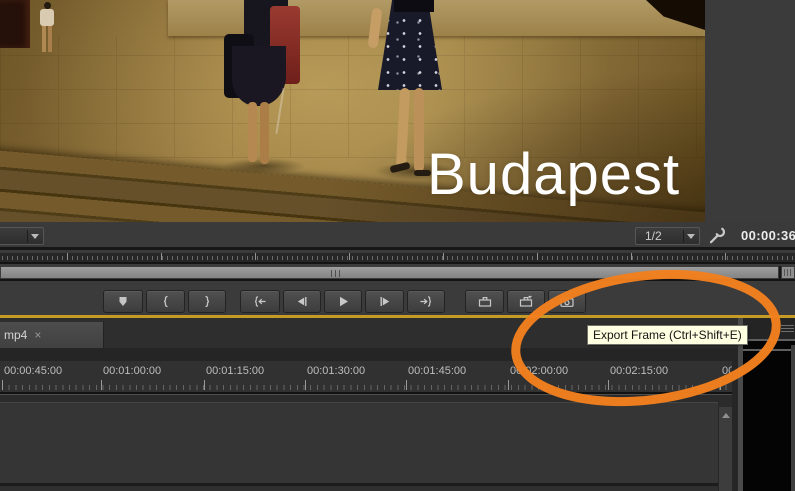  What do you see at coordinates (366, 394) in the screenshot?
I see `timeline-separator-highlight` at bounding box center [366, 394].